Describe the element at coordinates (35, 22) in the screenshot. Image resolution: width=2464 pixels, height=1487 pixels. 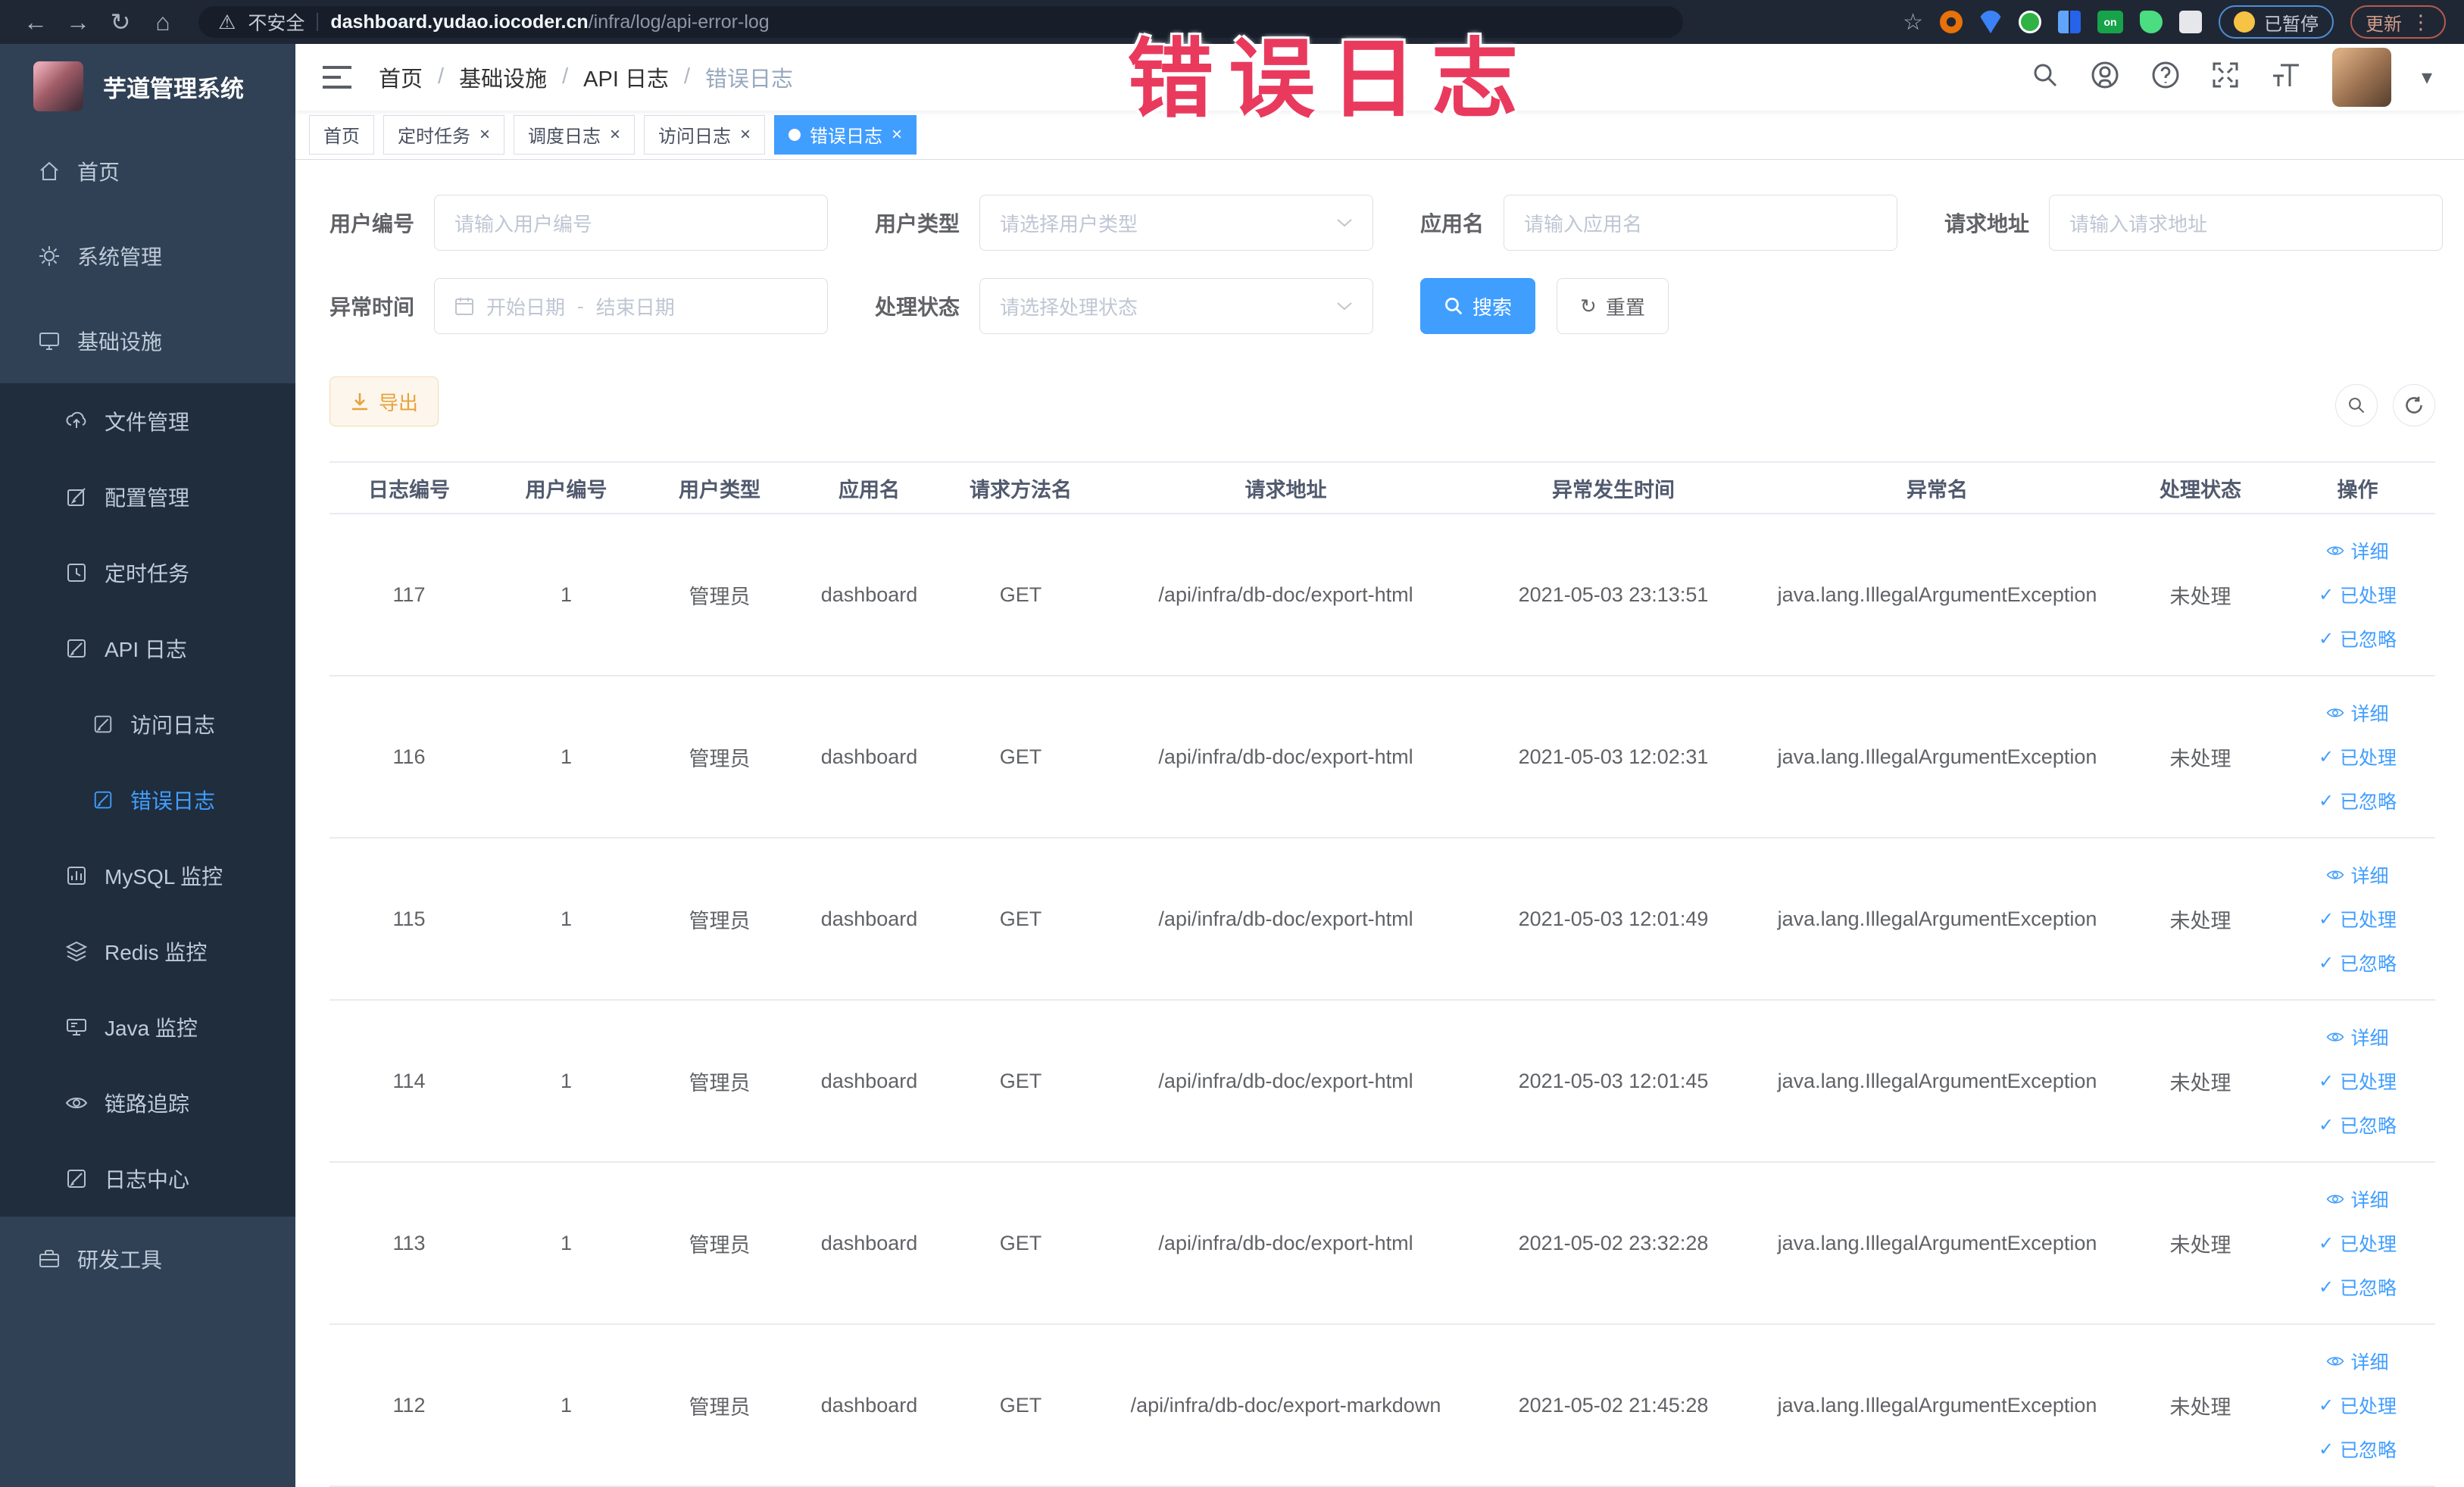
I see `browser-back-icon: ←` at that location.